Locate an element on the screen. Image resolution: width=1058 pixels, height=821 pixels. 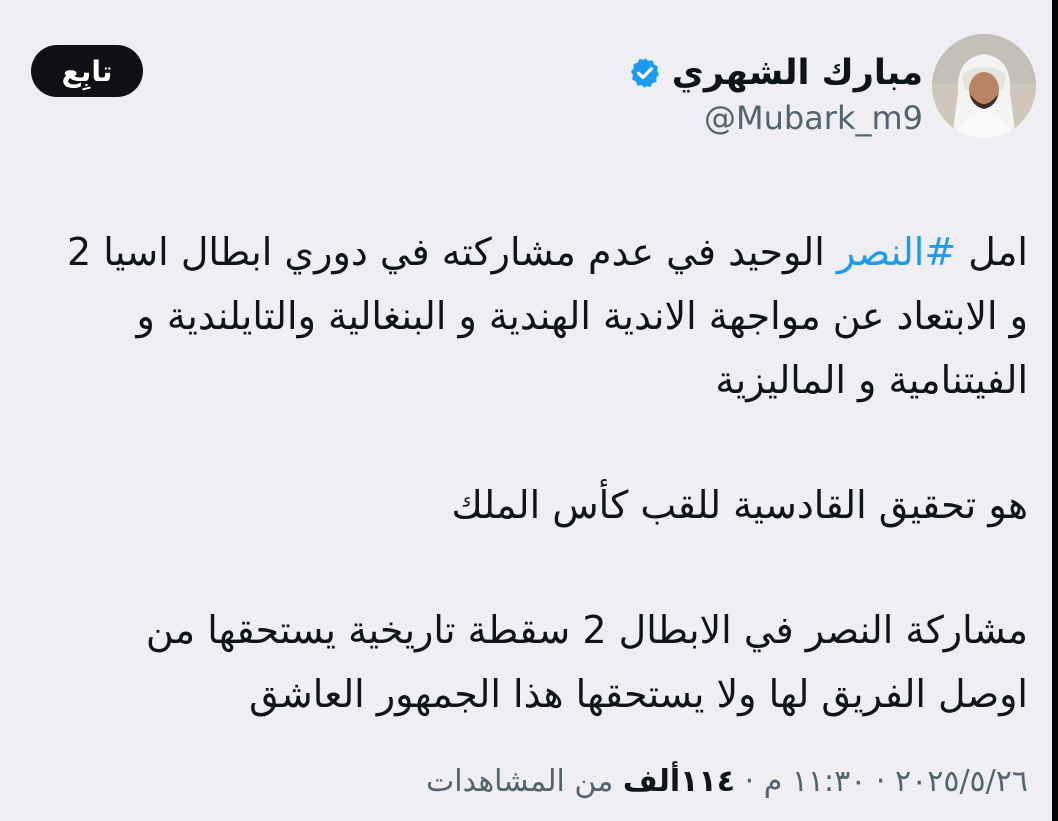
author-display-name: مبارك الشهري is located at coordinates (797, 73).